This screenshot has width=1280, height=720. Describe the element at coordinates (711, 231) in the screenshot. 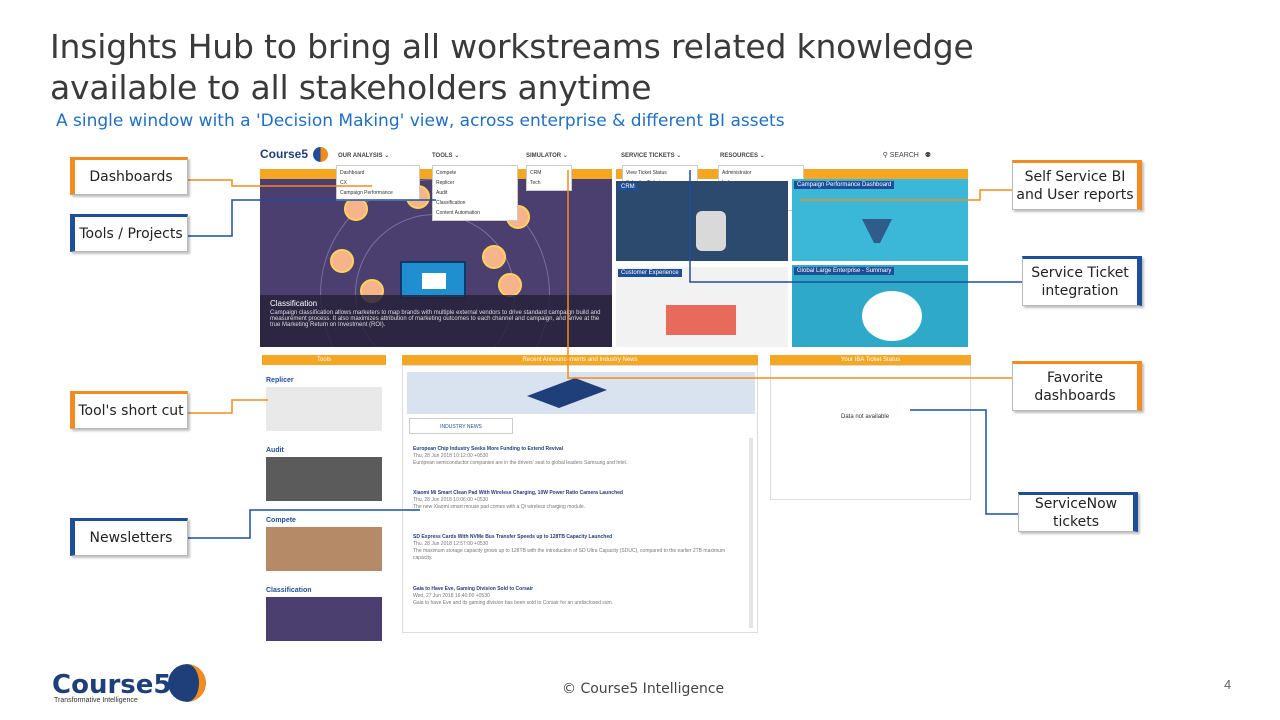

I see `touch-hand-icon` at that location.